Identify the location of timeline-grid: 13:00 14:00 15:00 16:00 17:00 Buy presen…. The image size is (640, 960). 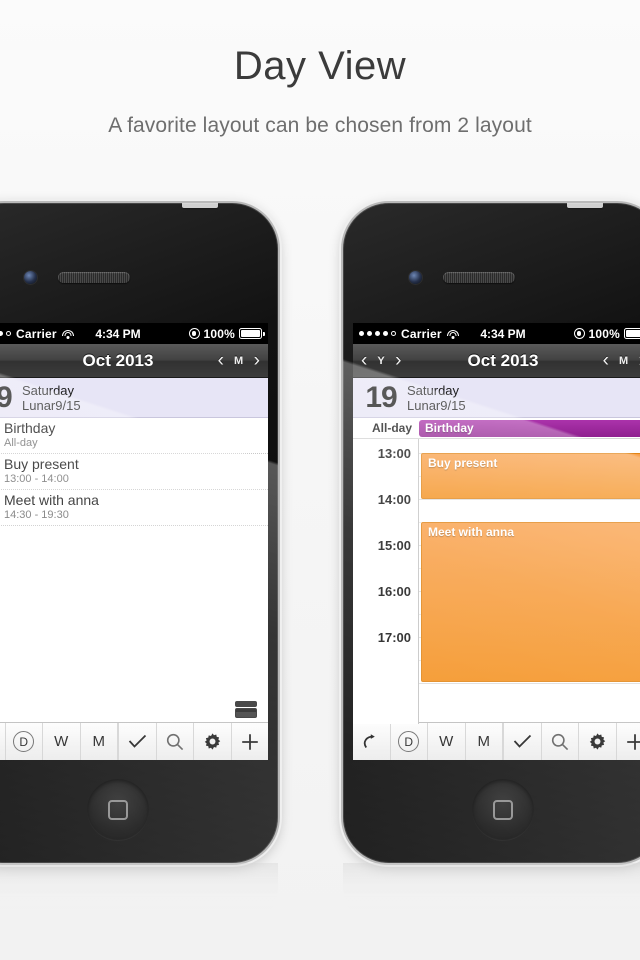
(496, 581).